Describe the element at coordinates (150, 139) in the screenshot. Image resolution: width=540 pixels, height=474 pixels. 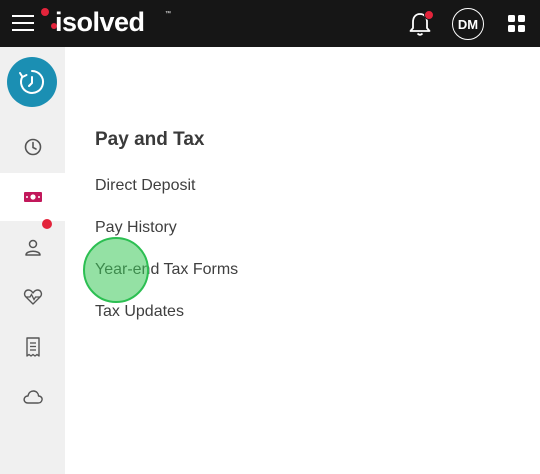
I see `section-title: Pay and Tax` at that location.